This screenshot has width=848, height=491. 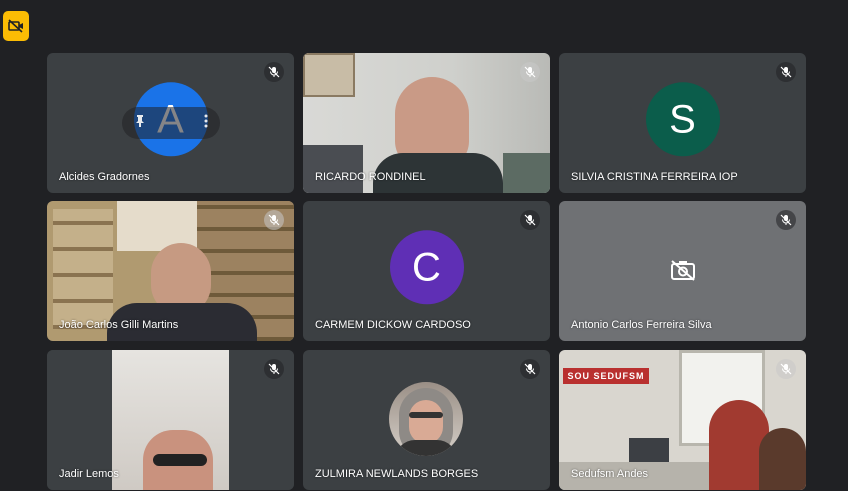 What do you see at coordinates (654, 177) in the screenshot?
I see `participant-name: SILVIA CRISTINA FERREIRA IOP` at bounding box center [654, 177].